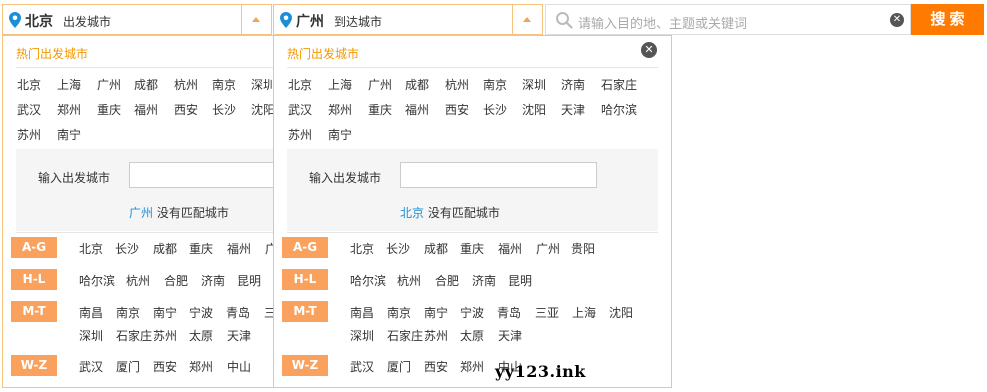  Describe the element at coordinates (408, 19) in the screenshot. I see `arrive-city-selector: 广州 到达城市` at that location.